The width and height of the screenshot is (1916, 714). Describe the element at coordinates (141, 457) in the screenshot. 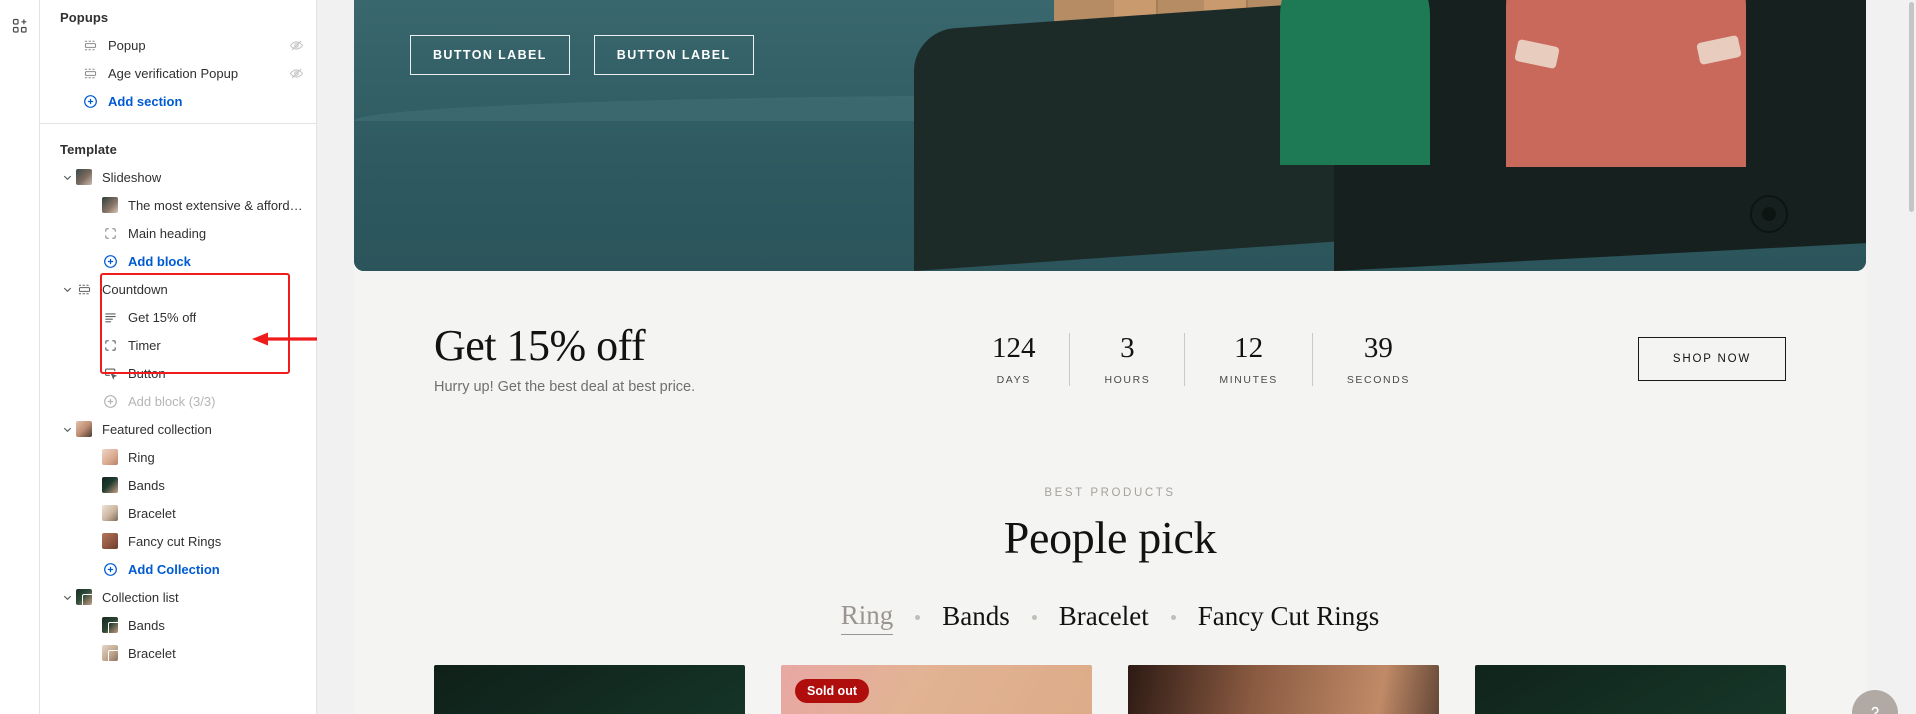

I see `sidebar-item-label: Ring` at that location.